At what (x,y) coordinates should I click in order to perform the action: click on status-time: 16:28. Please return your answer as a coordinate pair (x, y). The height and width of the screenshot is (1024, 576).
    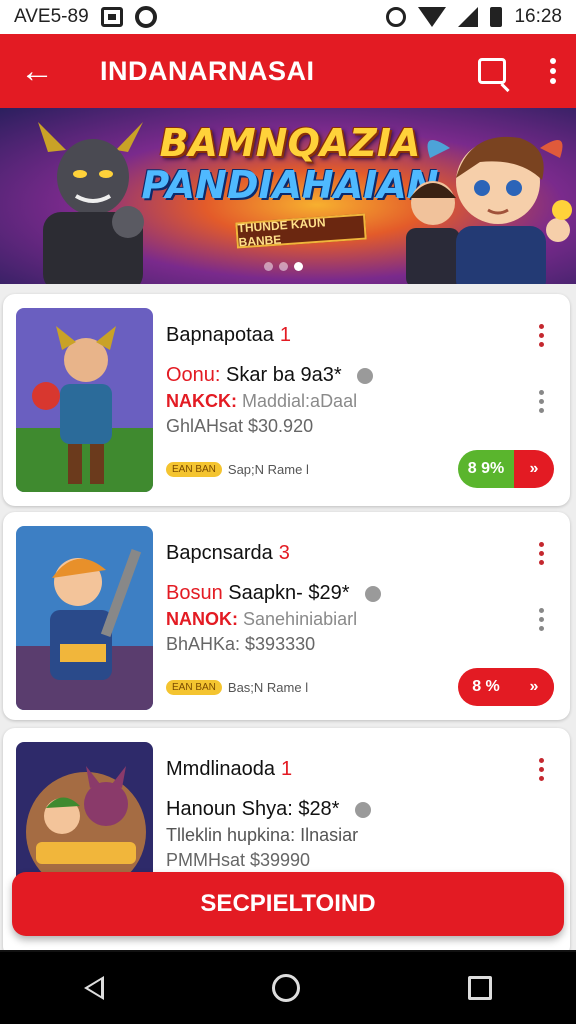
    Looking at the image, I should click on (538, 16).